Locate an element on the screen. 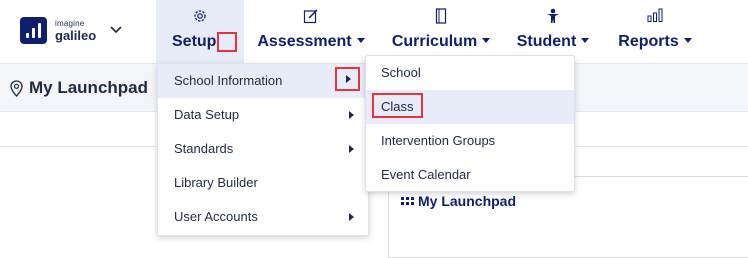 Image resolution: width=748 pixels, height=258 pixels. chevron-down-icon is located at coordinates (116, 30).